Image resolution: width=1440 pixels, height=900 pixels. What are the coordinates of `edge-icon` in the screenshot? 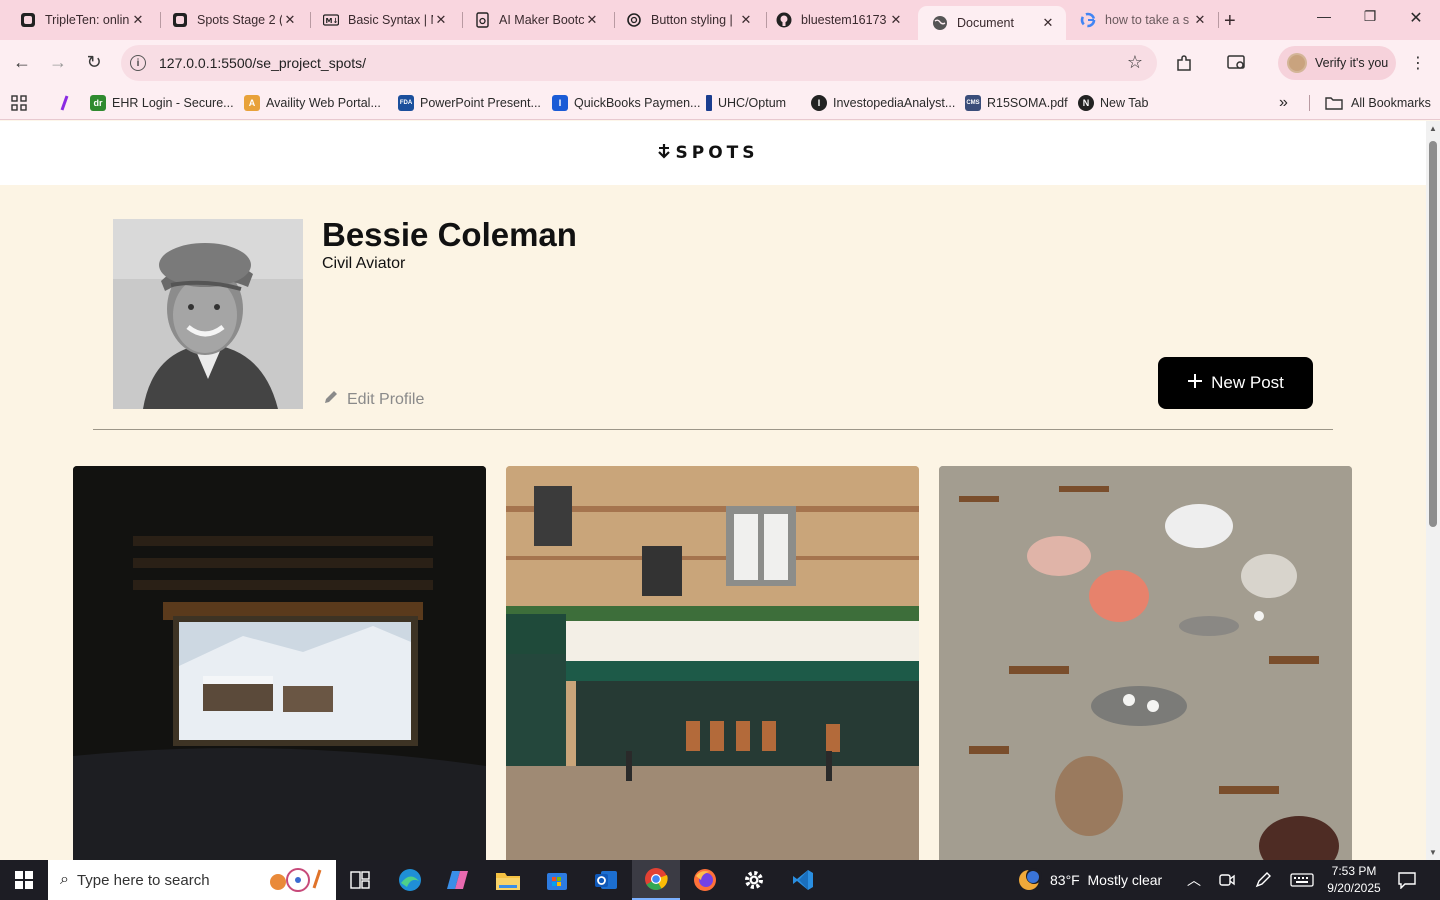 It's located at (410, 880).